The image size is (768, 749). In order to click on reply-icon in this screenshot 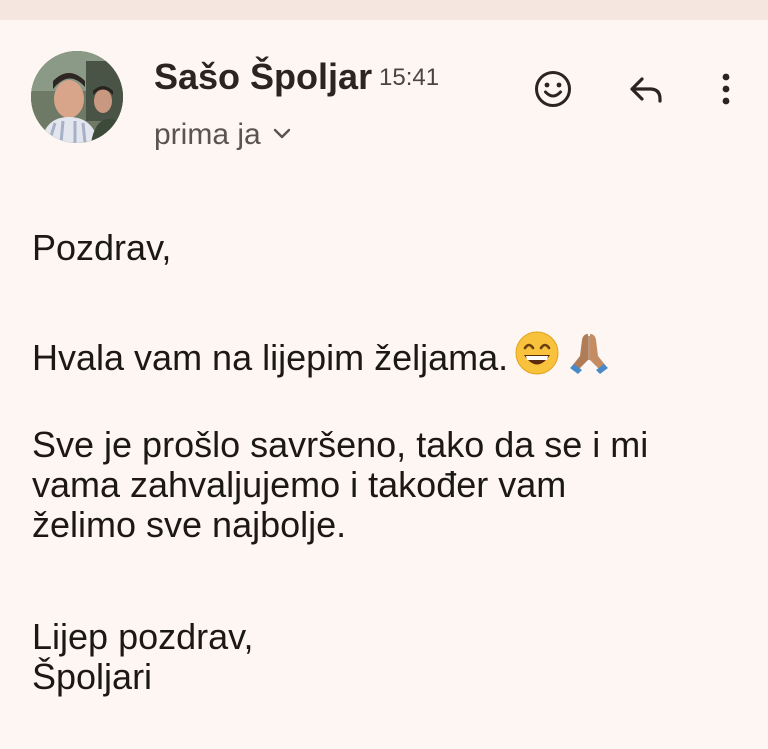, I will do `click(646, 89)`.